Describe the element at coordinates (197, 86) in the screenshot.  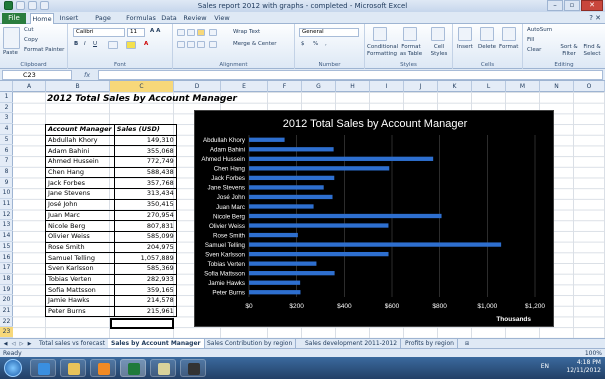
I see `column-header-d: D` at that location.